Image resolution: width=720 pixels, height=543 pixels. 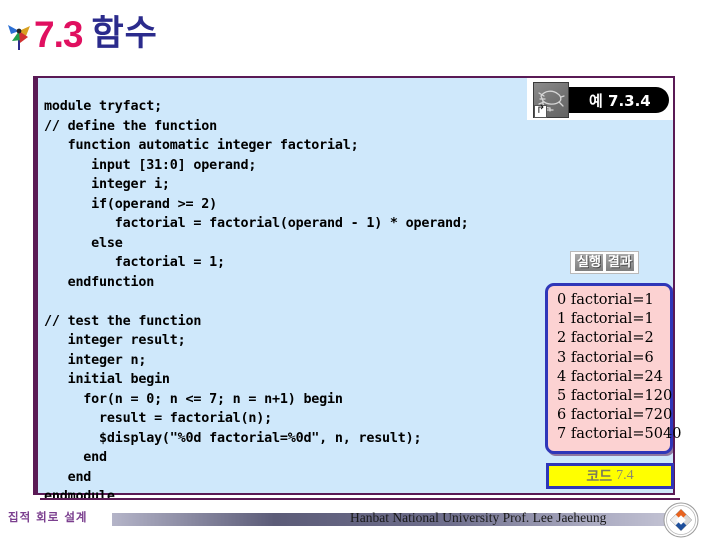 What do you see at coordinates (551, 100) in the screenshot?
I see `document-shortcut-icon` at bounding box center [551, 100].